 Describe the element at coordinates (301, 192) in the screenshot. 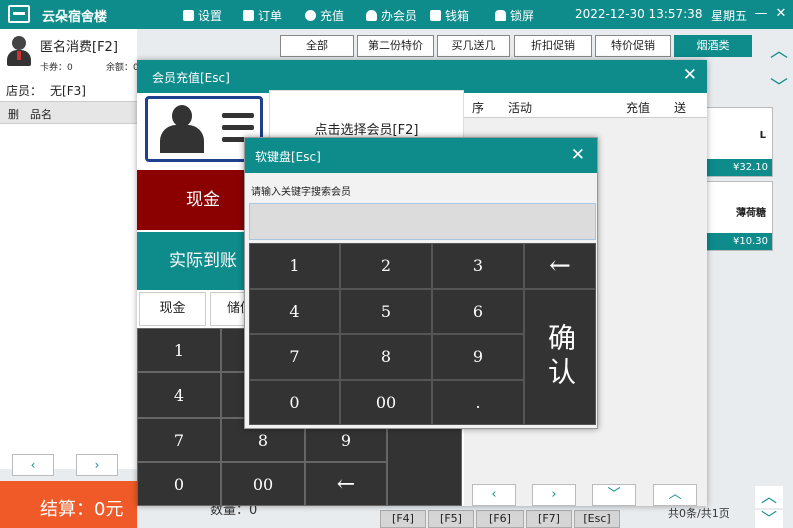

I see `search-prompt: 请输入关键字搜索会员` at that location.